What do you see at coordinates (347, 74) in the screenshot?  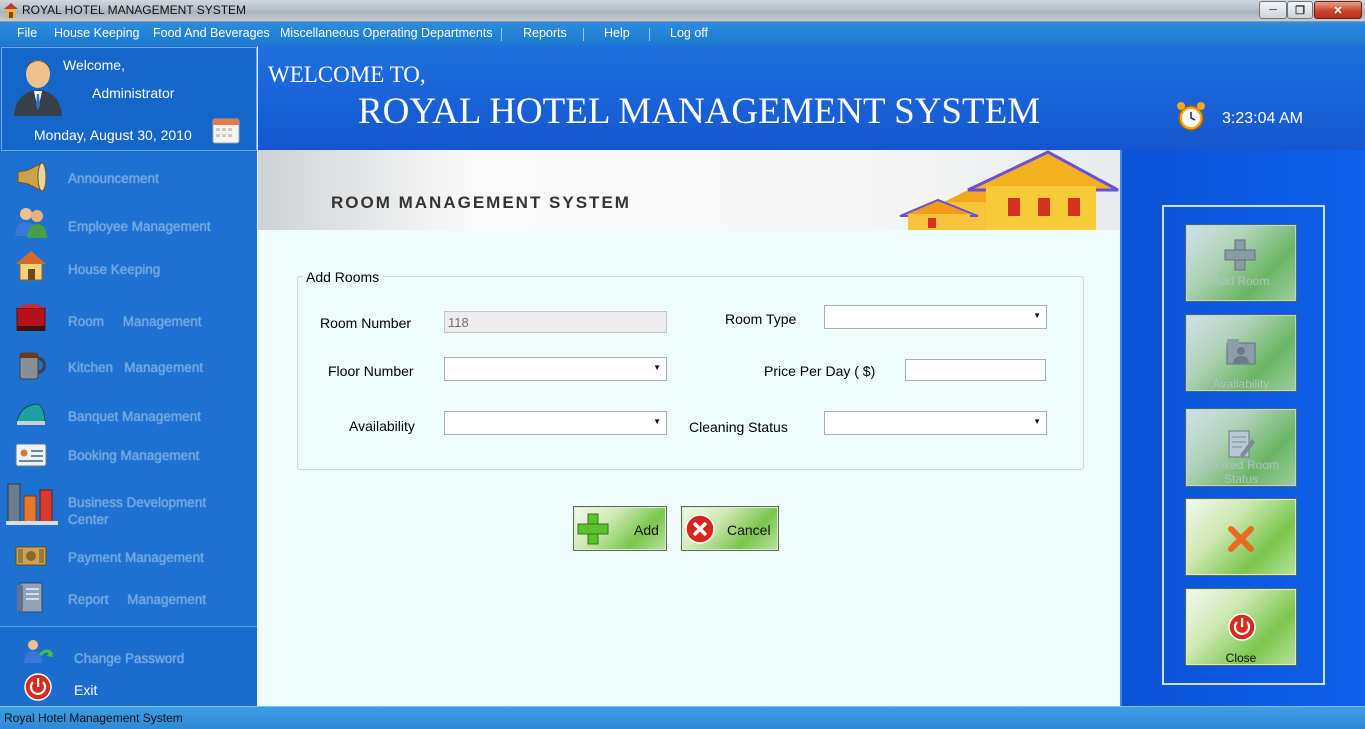 I see `header-welcome-text: WELCOME TO,` at bounding box center [347, 74].